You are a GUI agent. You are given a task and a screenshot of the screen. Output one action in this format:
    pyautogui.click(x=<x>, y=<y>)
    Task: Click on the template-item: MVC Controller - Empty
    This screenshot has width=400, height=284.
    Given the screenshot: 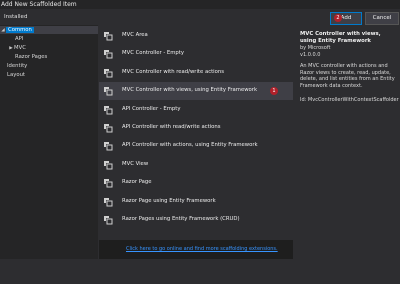 What is the action you would take?
    pyautogui.click(x=196, y=54)
    